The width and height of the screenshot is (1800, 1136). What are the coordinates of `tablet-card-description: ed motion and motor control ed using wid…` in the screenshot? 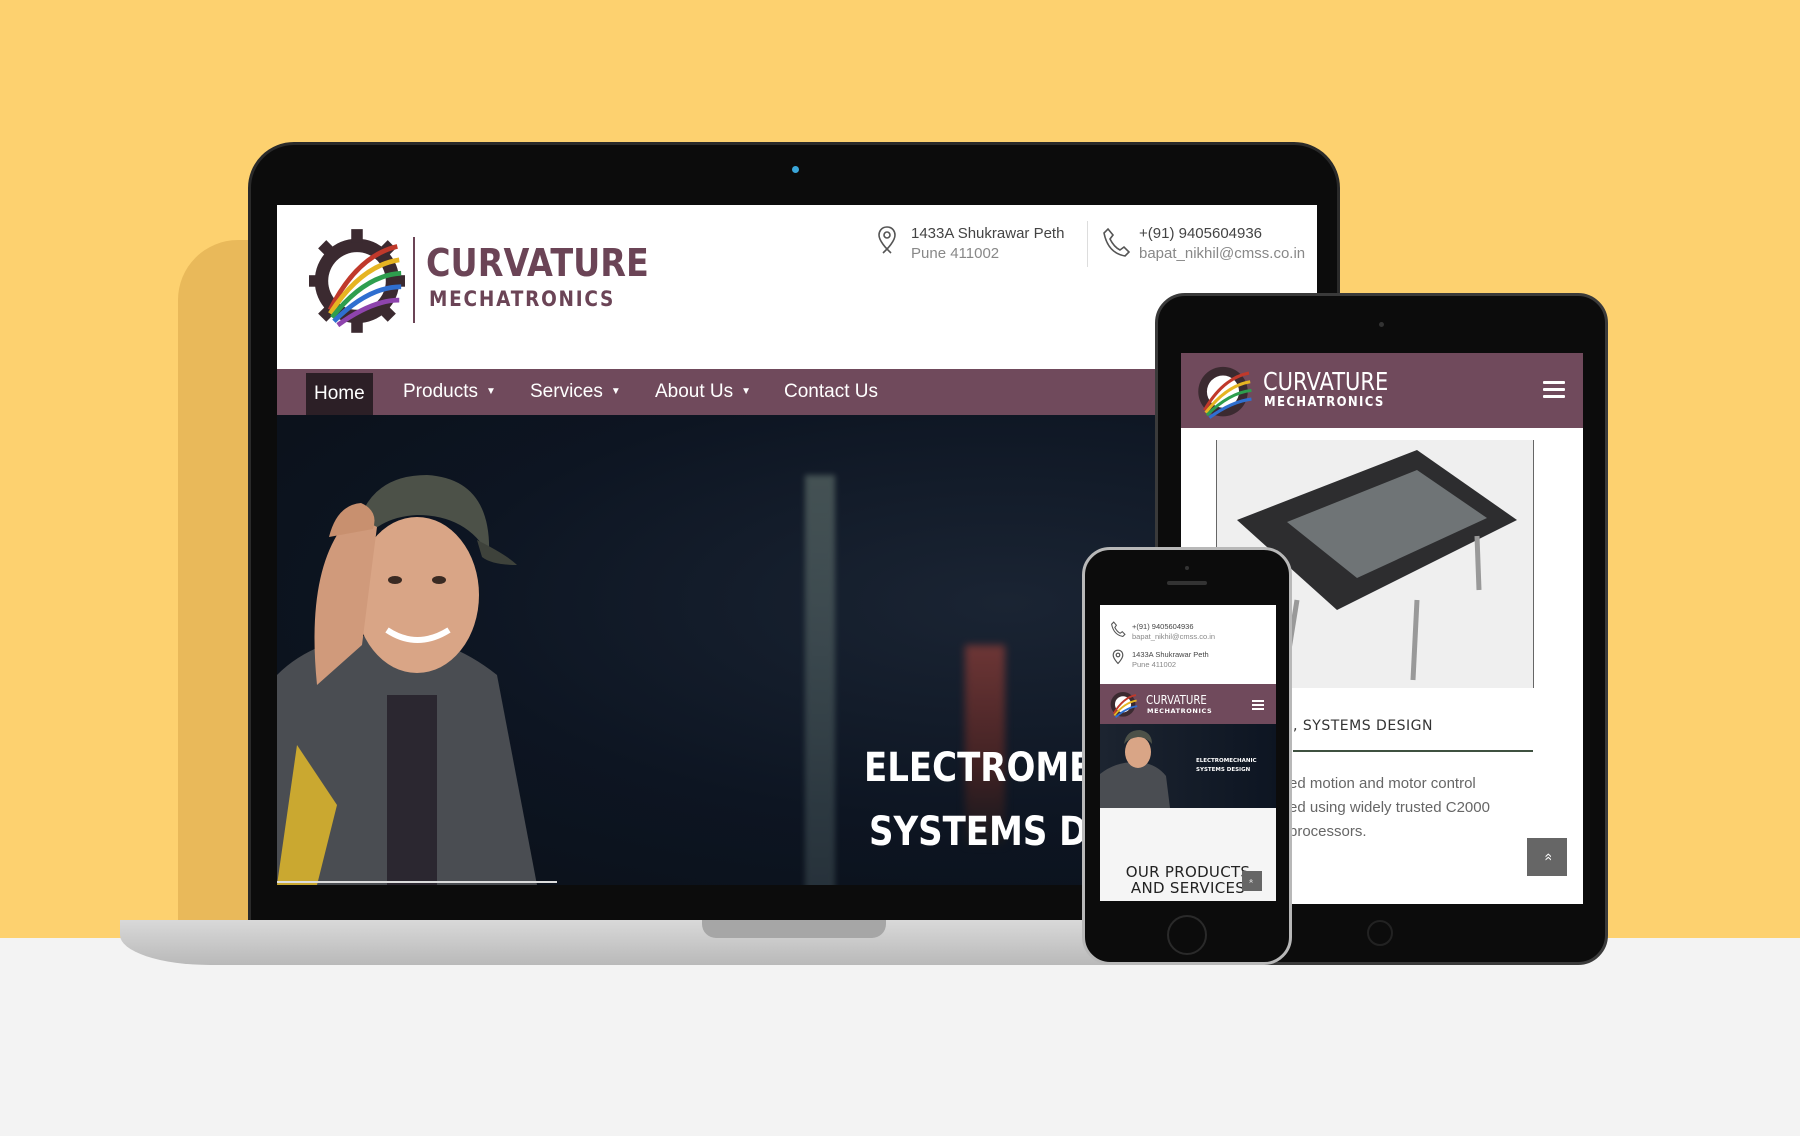 It's located at (1424, 808).